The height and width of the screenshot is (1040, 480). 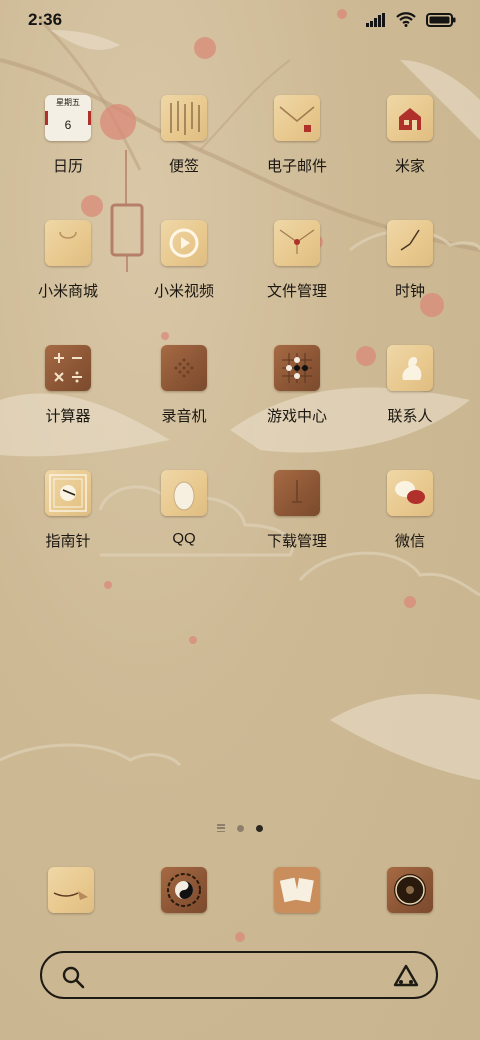 I want to click on recorder-icon, so click(x=184, y=368).